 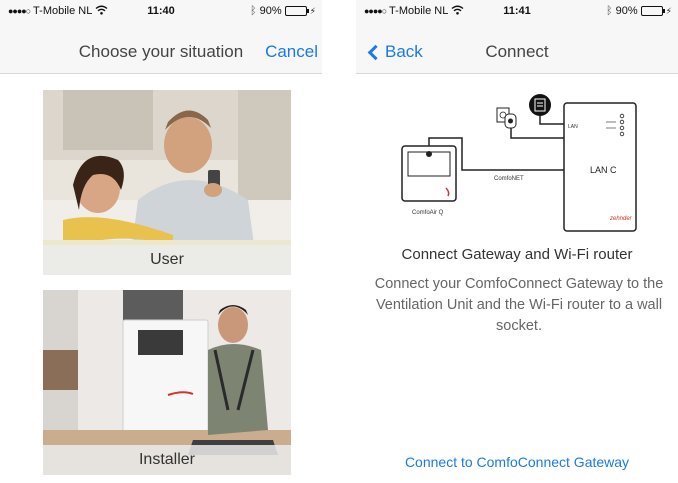 What do you see at coordinates (517, 11) in the screenshot?
I see `status-bar: ●●●●○ T-Mobile NL 11:41 ᛒ 90% ⚡` at bounding box center [517, 11].